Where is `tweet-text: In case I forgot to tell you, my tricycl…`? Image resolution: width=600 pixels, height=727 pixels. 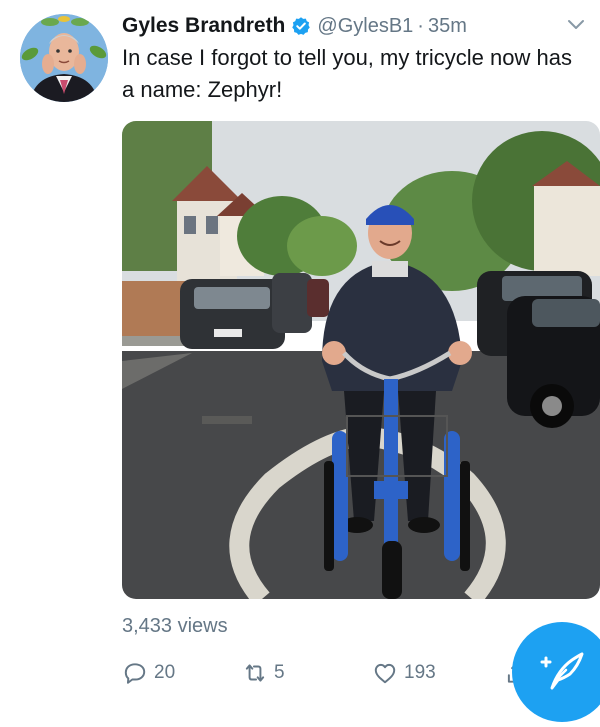 tweet-text: In case I forgot to tell you, my tricycl… is located at coordinates (347, 73).